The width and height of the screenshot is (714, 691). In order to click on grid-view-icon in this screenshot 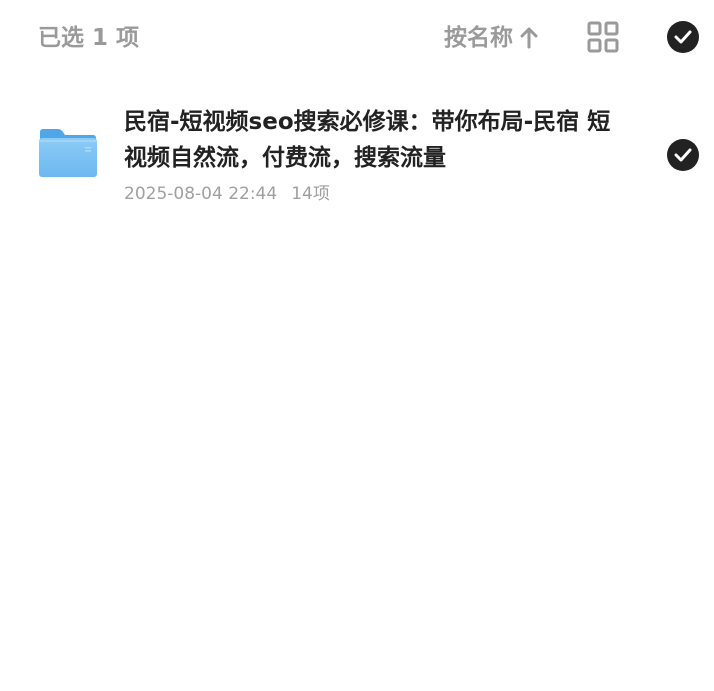, I will do `click(603, 37)`.